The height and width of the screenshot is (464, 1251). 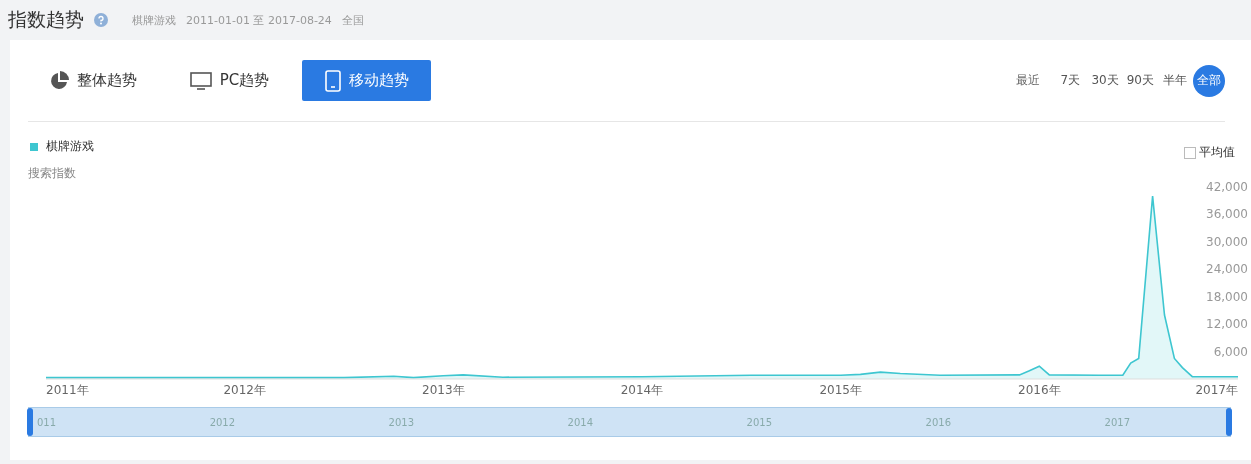 I want to click on navigator-label: 2016, so click(x=938, y=422).